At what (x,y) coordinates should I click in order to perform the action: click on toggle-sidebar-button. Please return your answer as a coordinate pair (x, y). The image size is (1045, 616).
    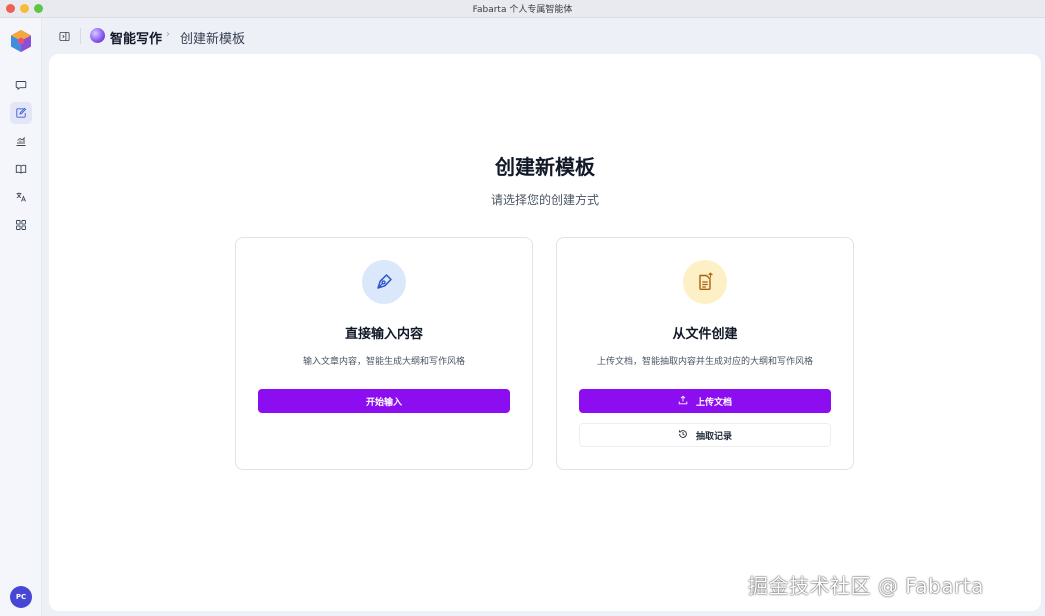
    Looking at the image, I should click on (64, 36).